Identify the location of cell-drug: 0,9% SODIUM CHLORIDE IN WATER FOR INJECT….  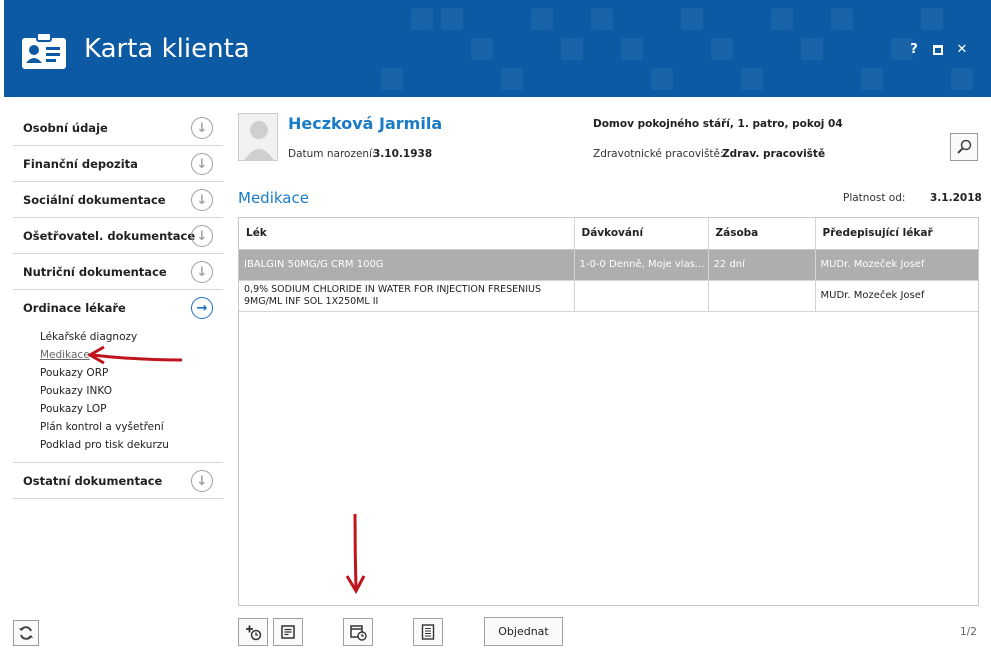
(407, 296).